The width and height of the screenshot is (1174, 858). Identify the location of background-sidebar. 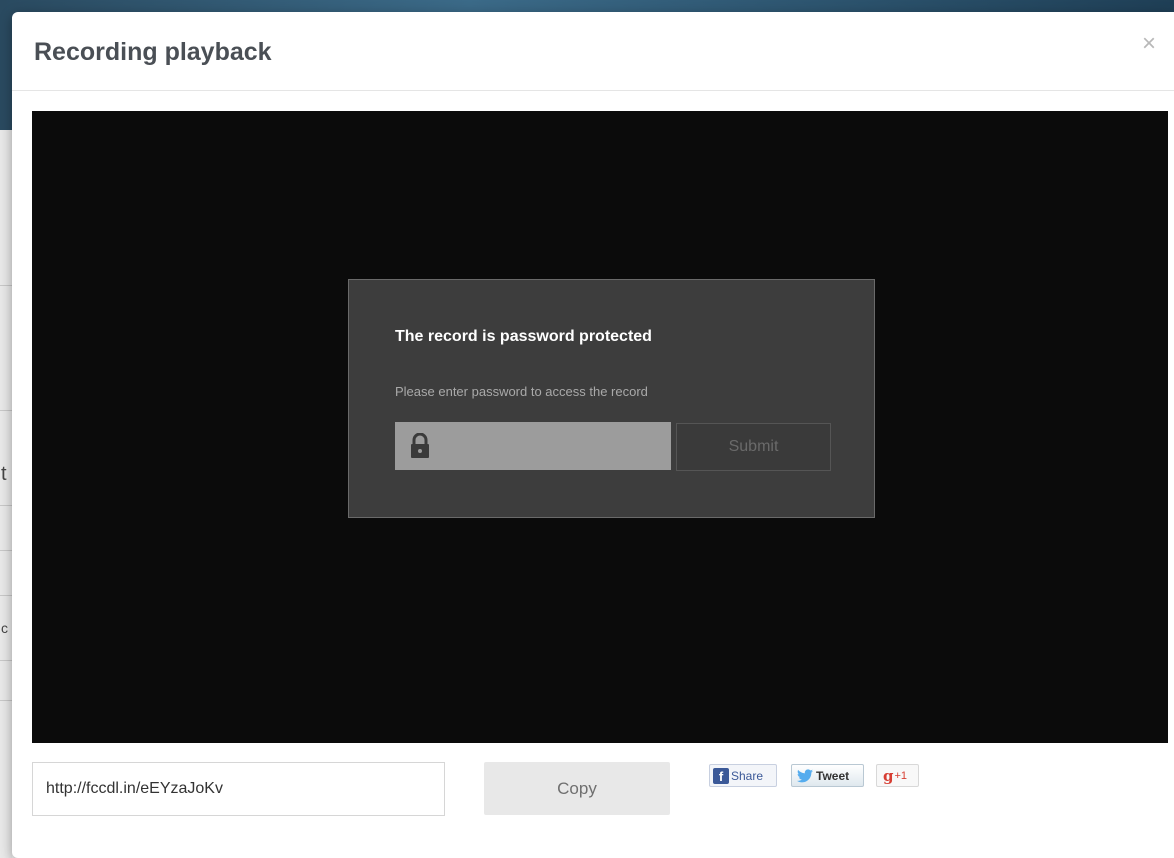
(6, 494).